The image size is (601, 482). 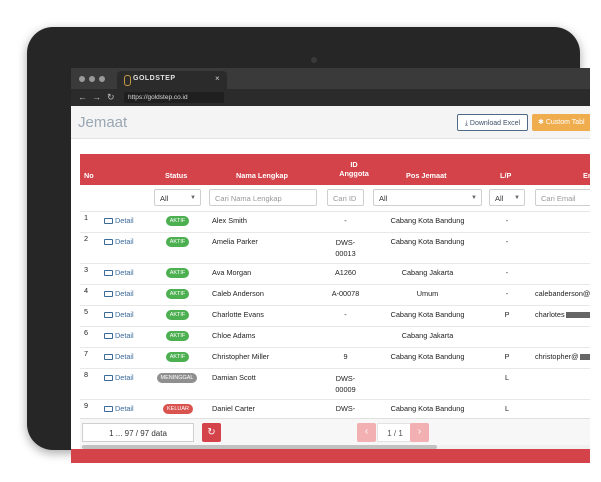 What do you see at coordinates (103, 122) in the screenshot?
I see `page-title: Jemaat` at bounding box center [103, 122].